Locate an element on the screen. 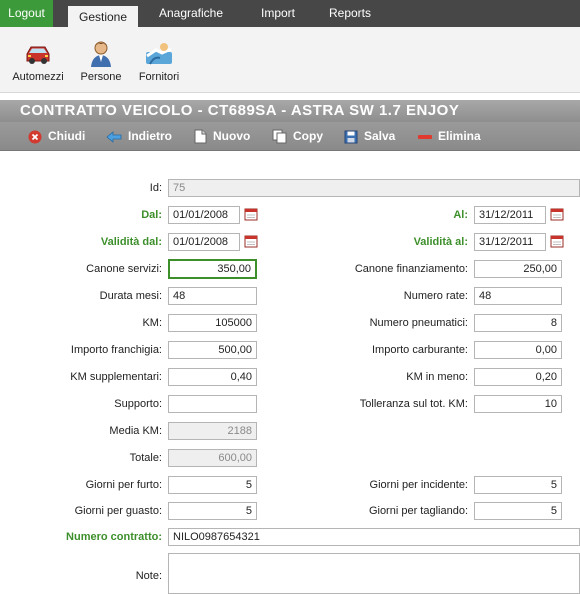 Image resolution: width=580 pixels, height=594 pixels. note-label: Note: is located at coordinates (148, 576).